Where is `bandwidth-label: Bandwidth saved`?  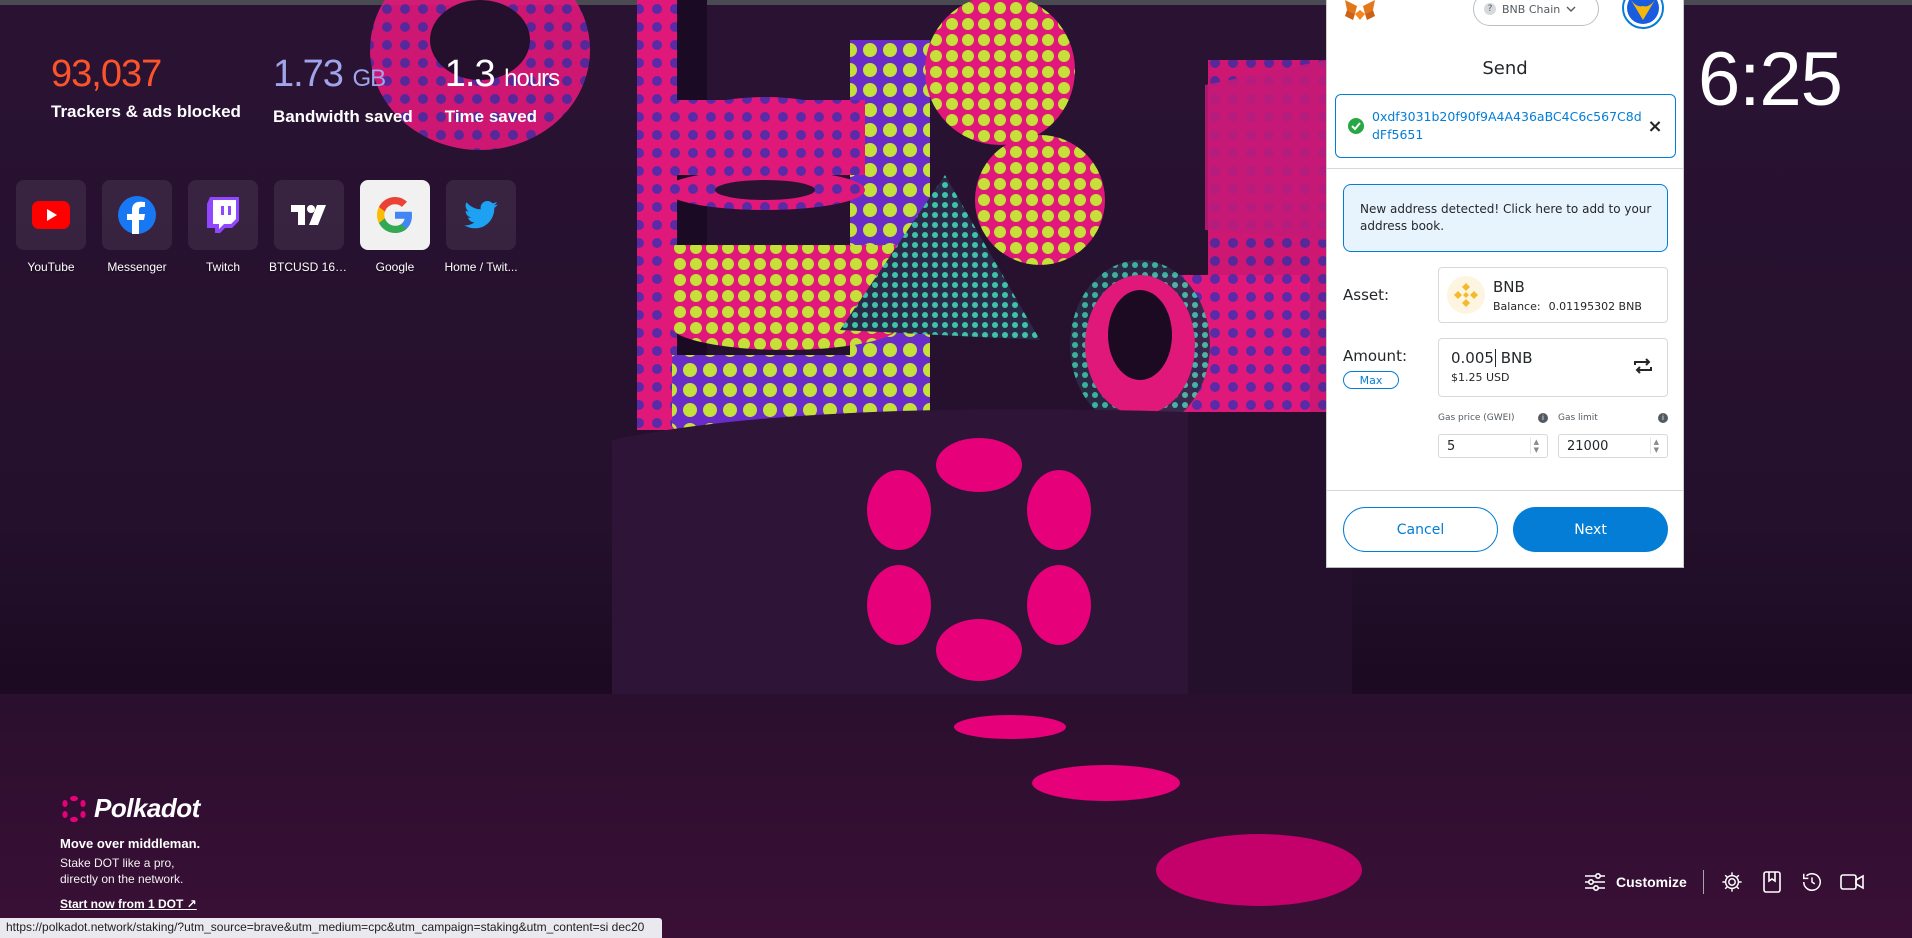 bandwidth-label: Bandwidth saved is located at coordinates (342, 116).